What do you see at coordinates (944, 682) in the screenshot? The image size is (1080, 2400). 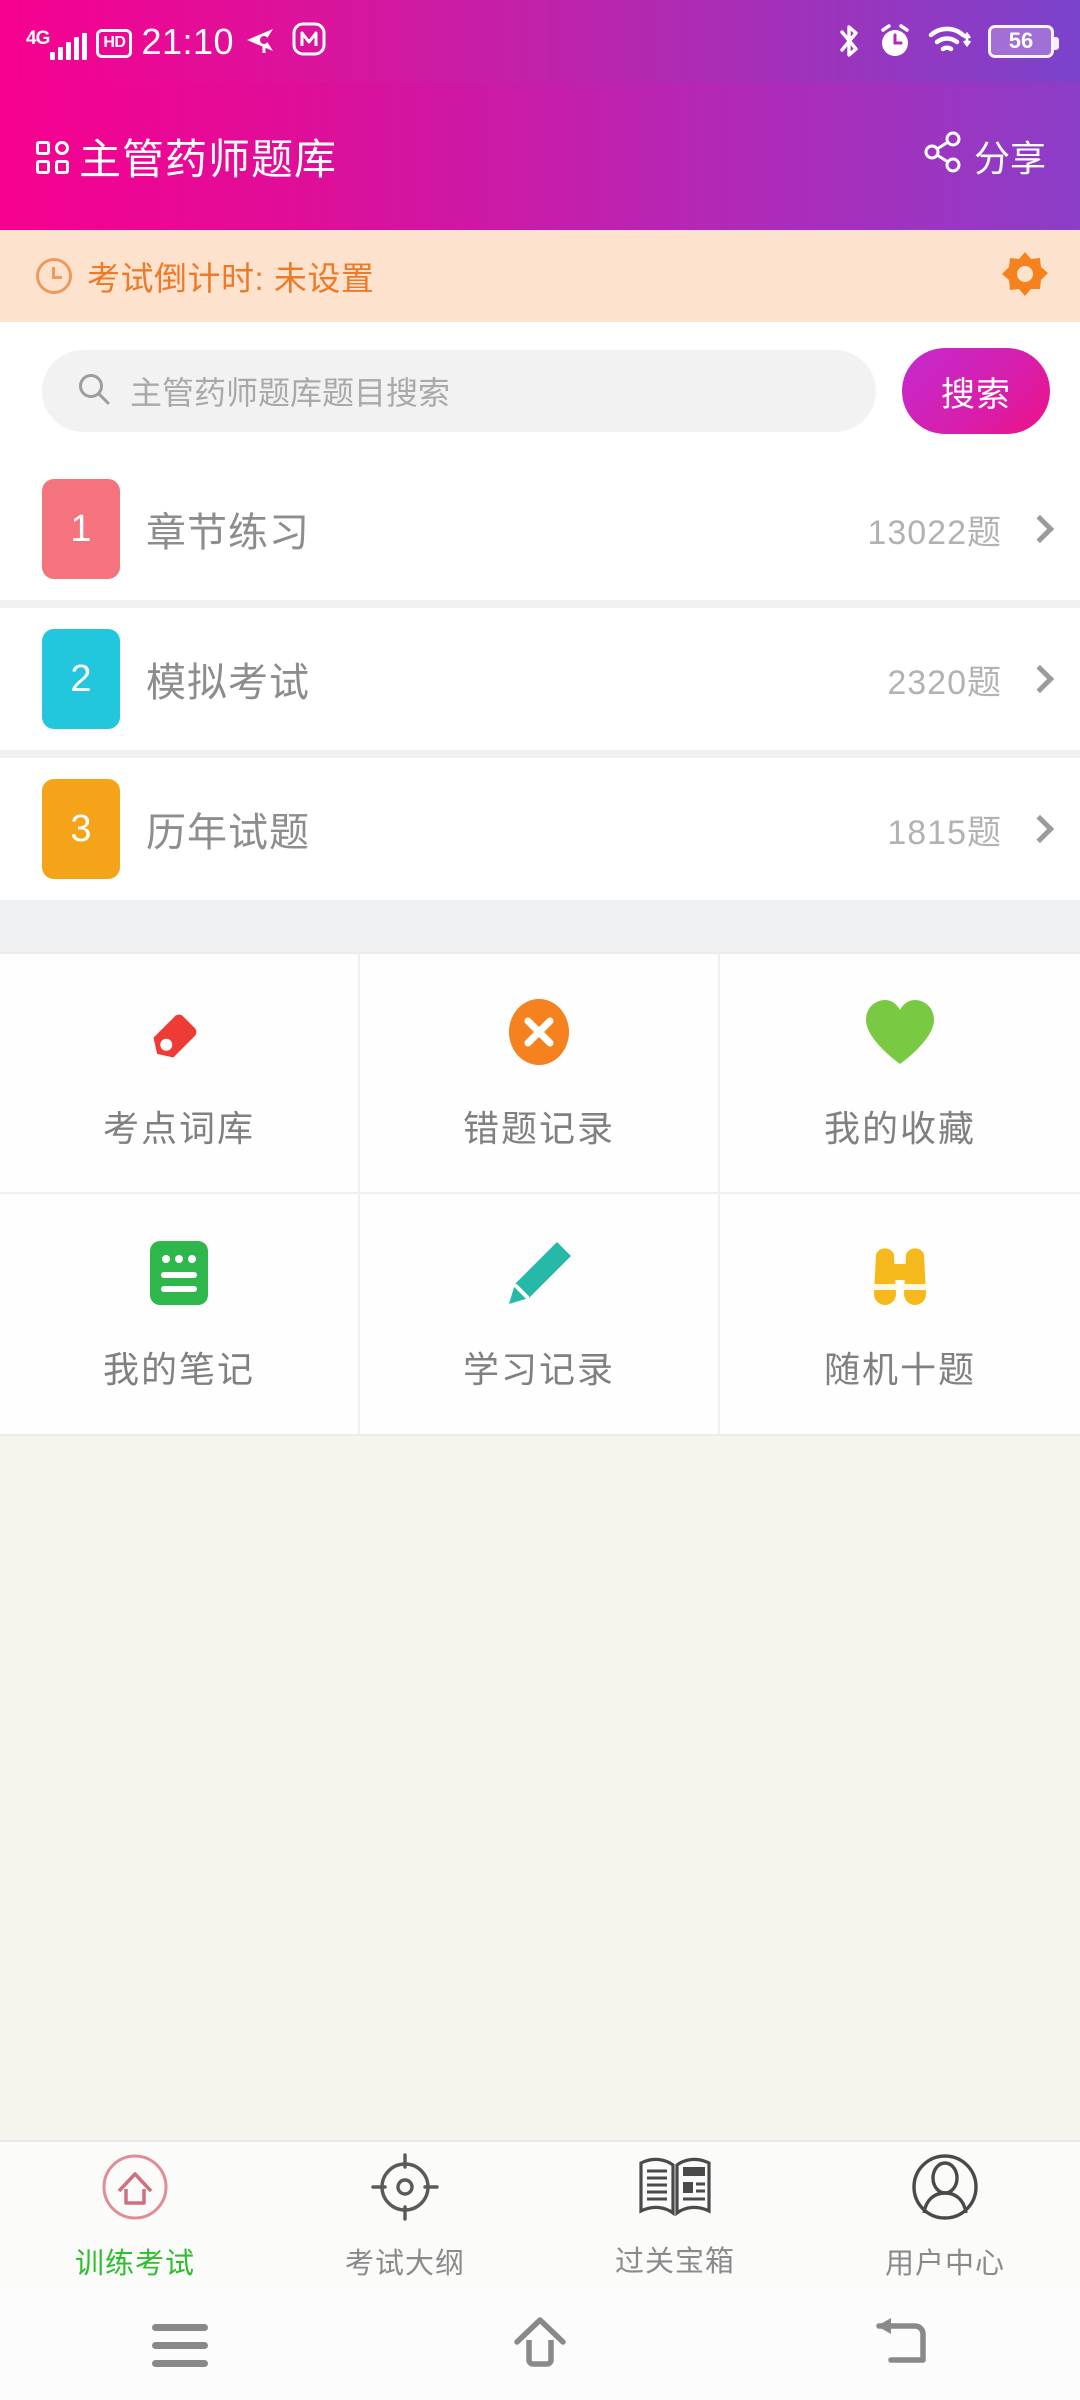 I see `list-item-count: 2320题` at bounding box center [944, 682].